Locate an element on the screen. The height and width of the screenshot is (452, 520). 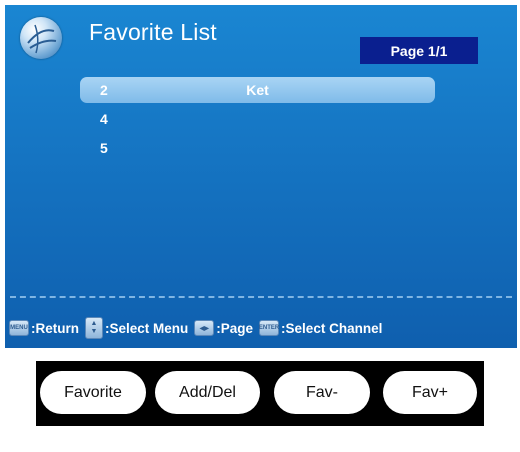
left-right-key-icon: ◀▶ is located at coordinates (204, 328).